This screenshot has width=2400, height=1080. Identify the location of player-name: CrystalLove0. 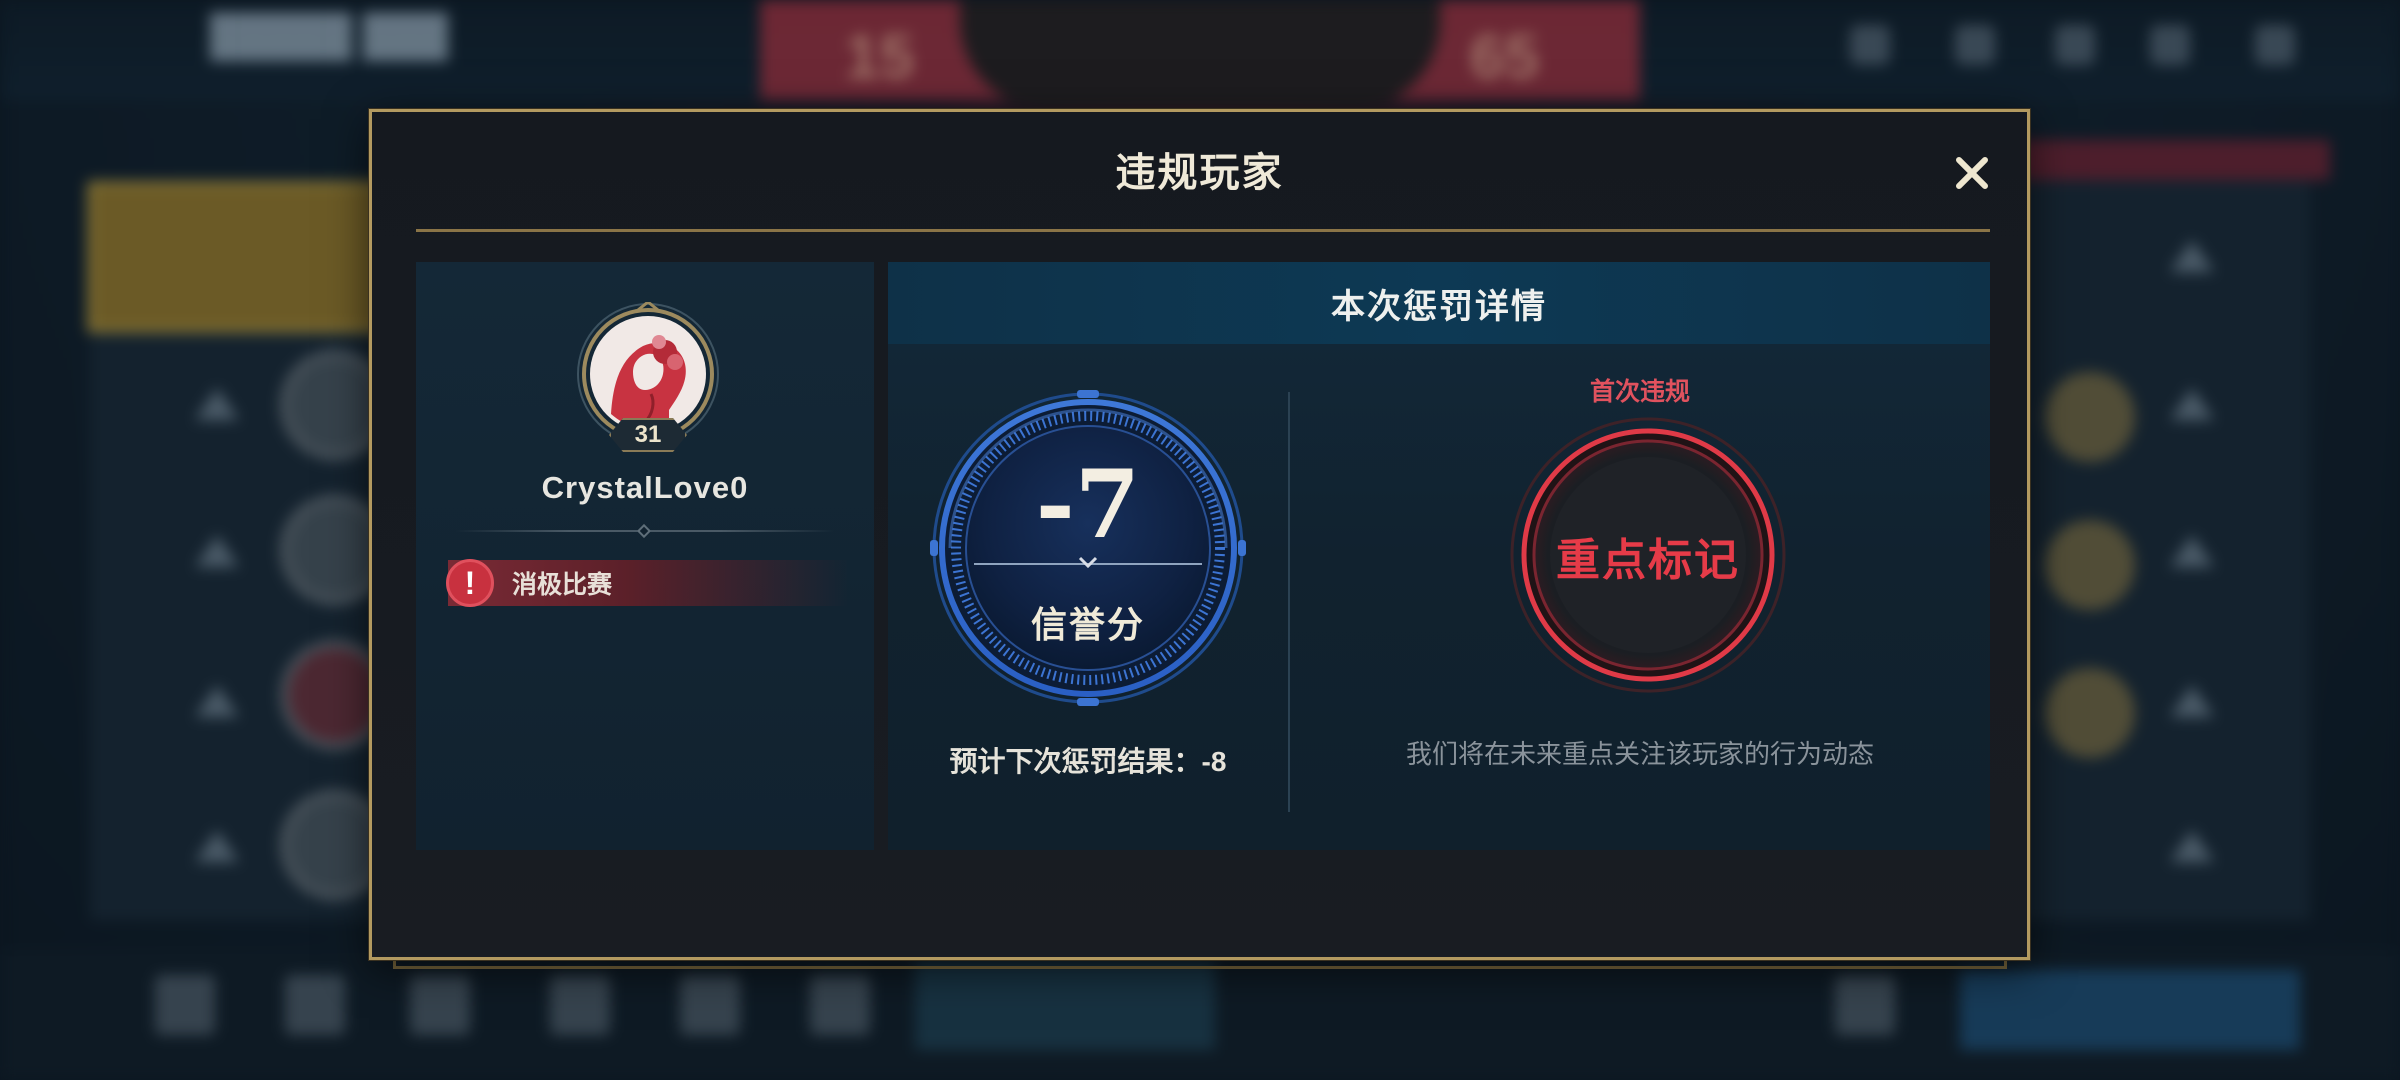
(645, 487).